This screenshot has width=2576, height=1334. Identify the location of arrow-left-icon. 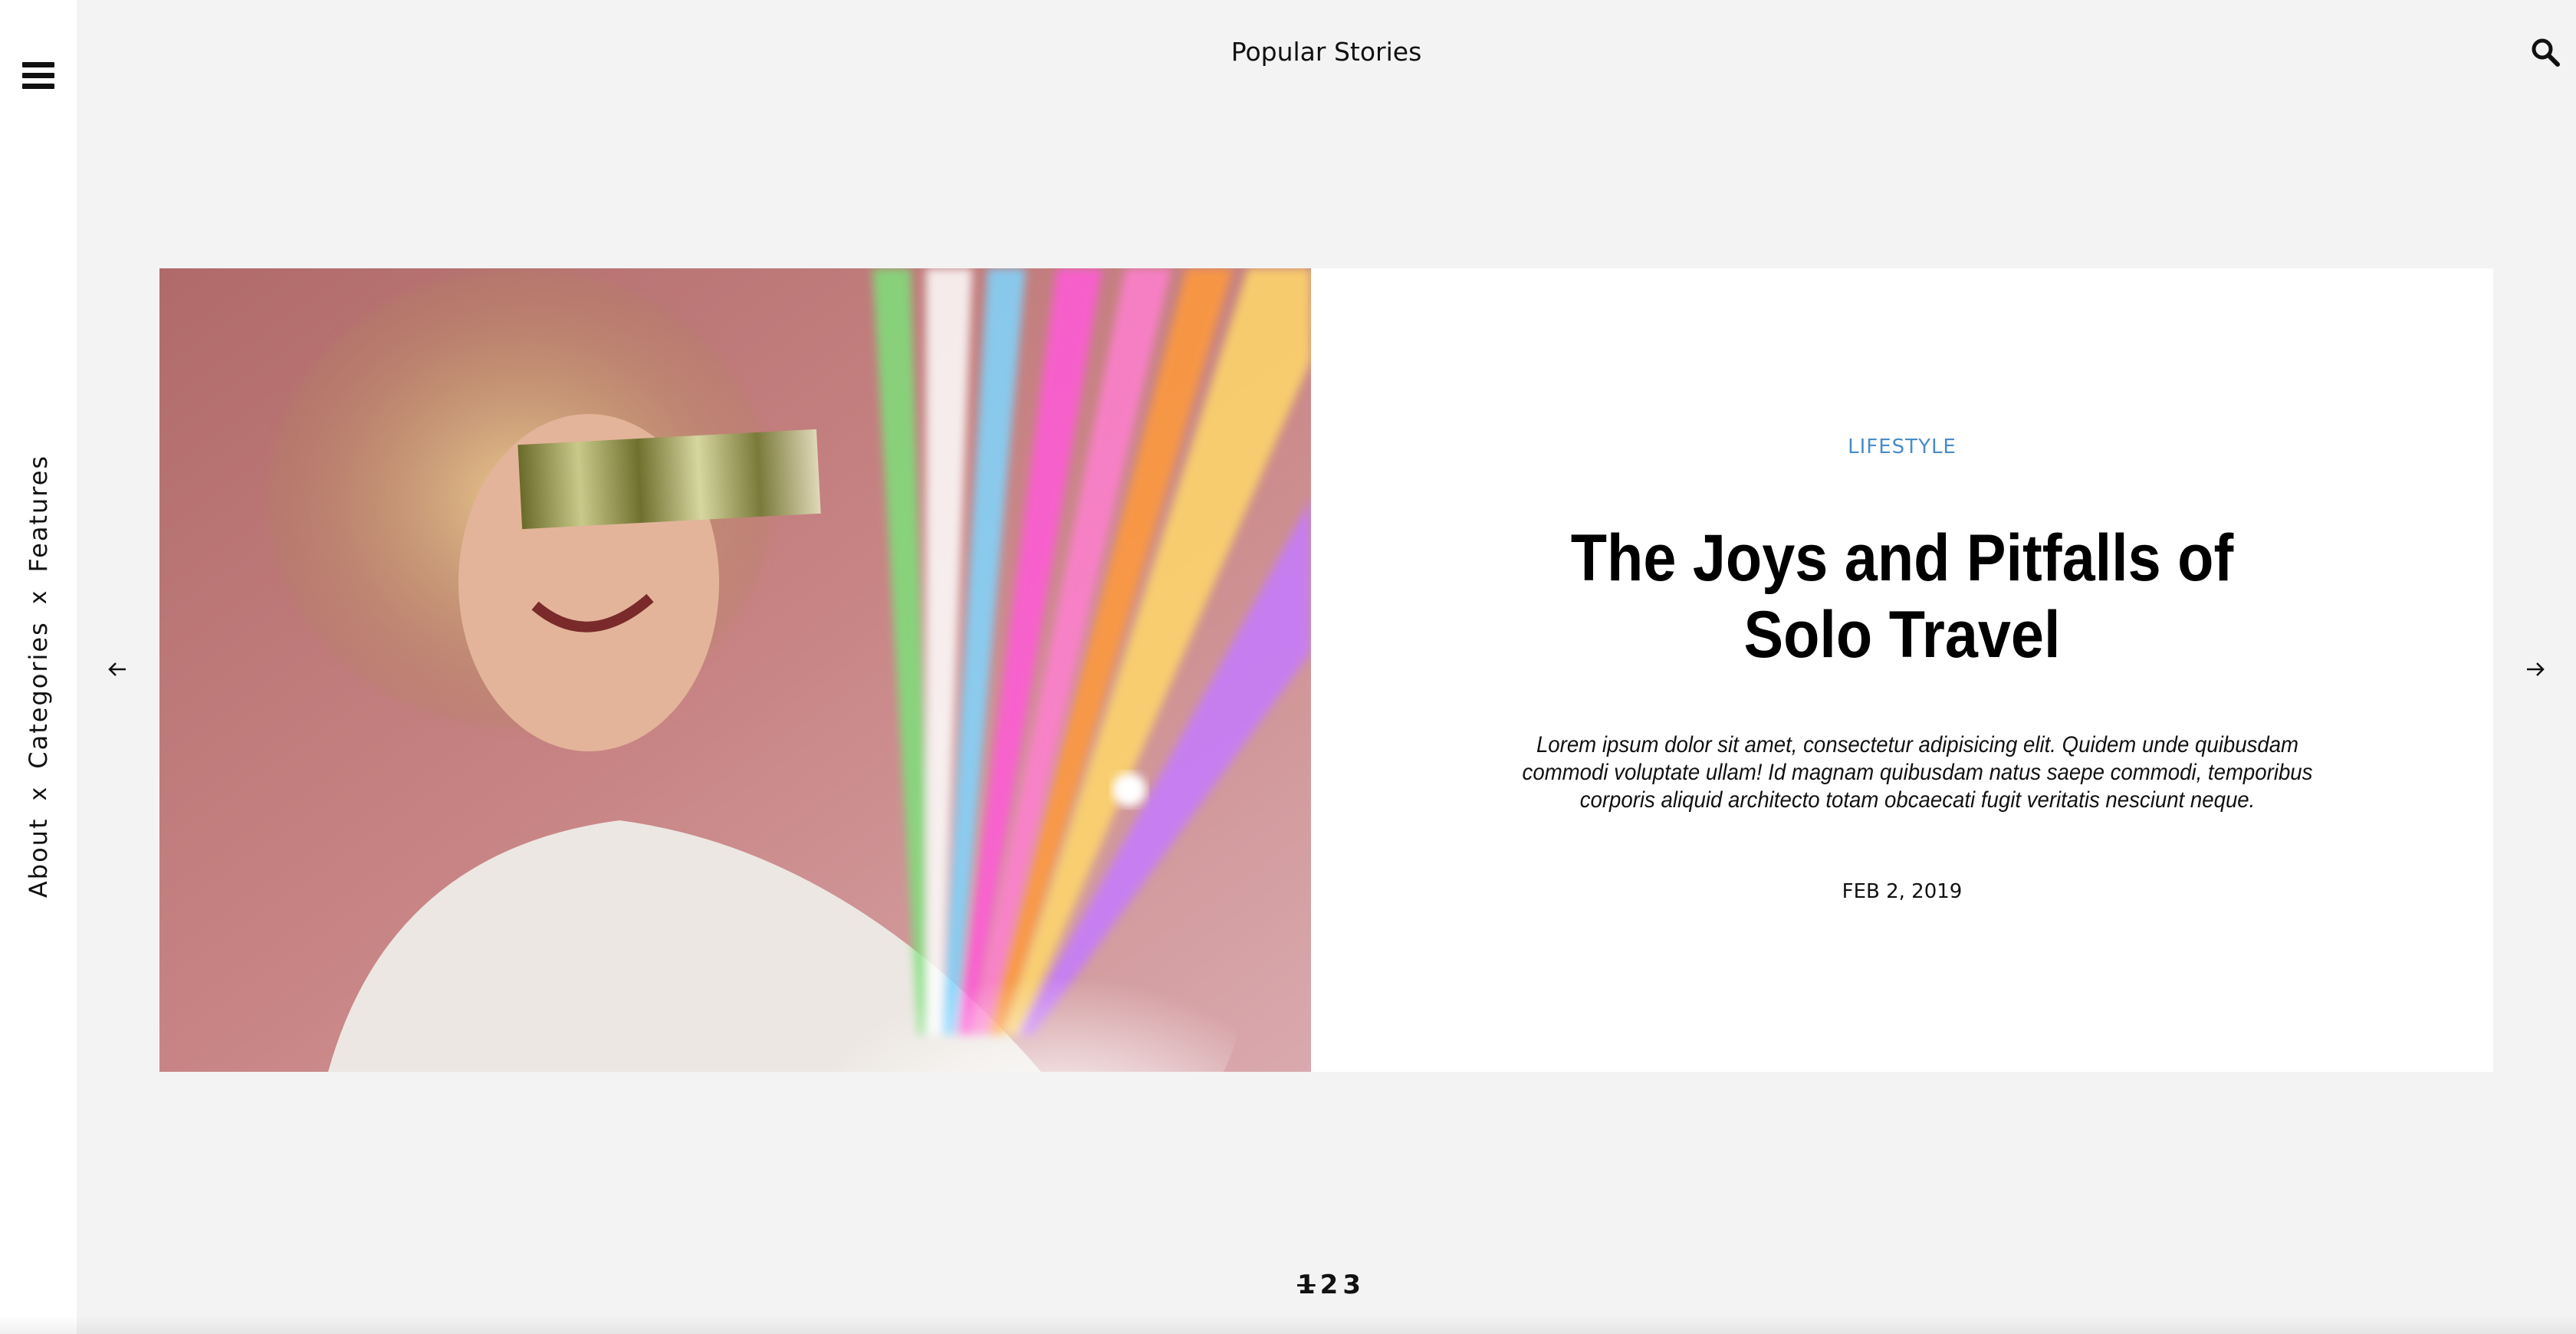
(118, 669).